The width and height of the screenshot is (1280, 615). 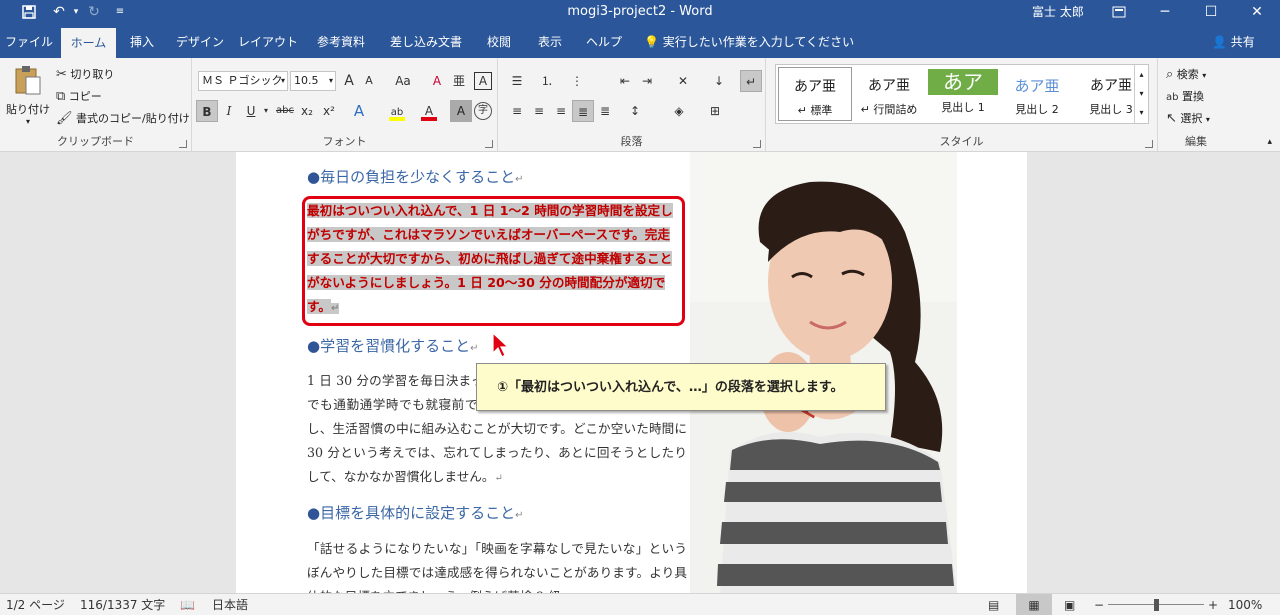 I want to click on underline-button: U, so click(x=251, y=111).